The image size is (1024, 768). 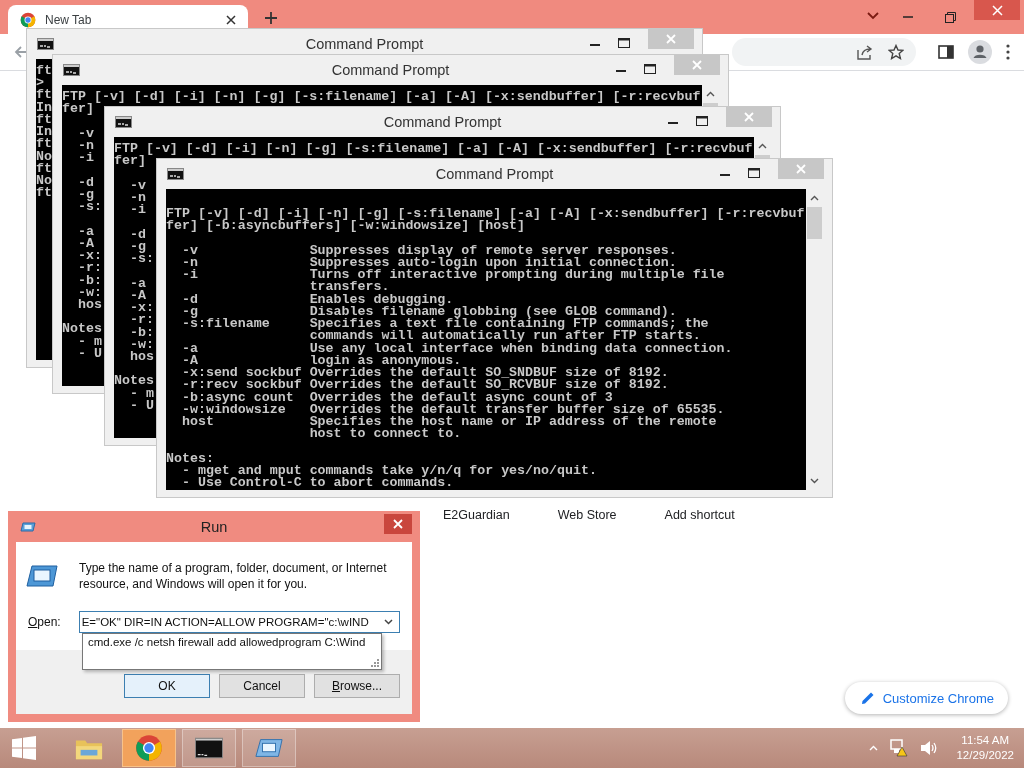 I want to click on caret-up-icon, so click(x=874, y=748).